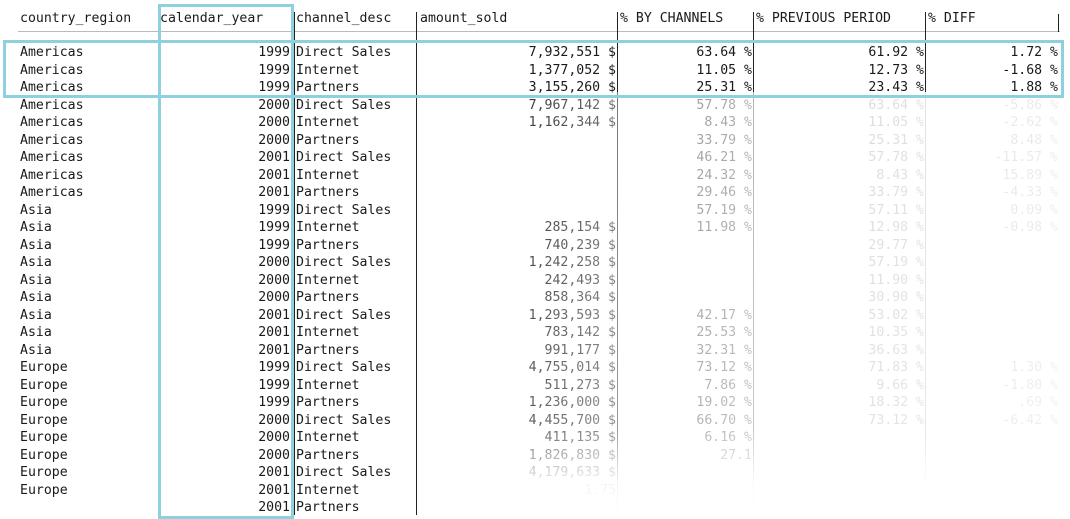 The width and height of the screenshot is (1070, 519). Describe the element at coordinates (728, 385) in the screenshot. I see `cell-pct-by-channels: 7.86 %` at that location.